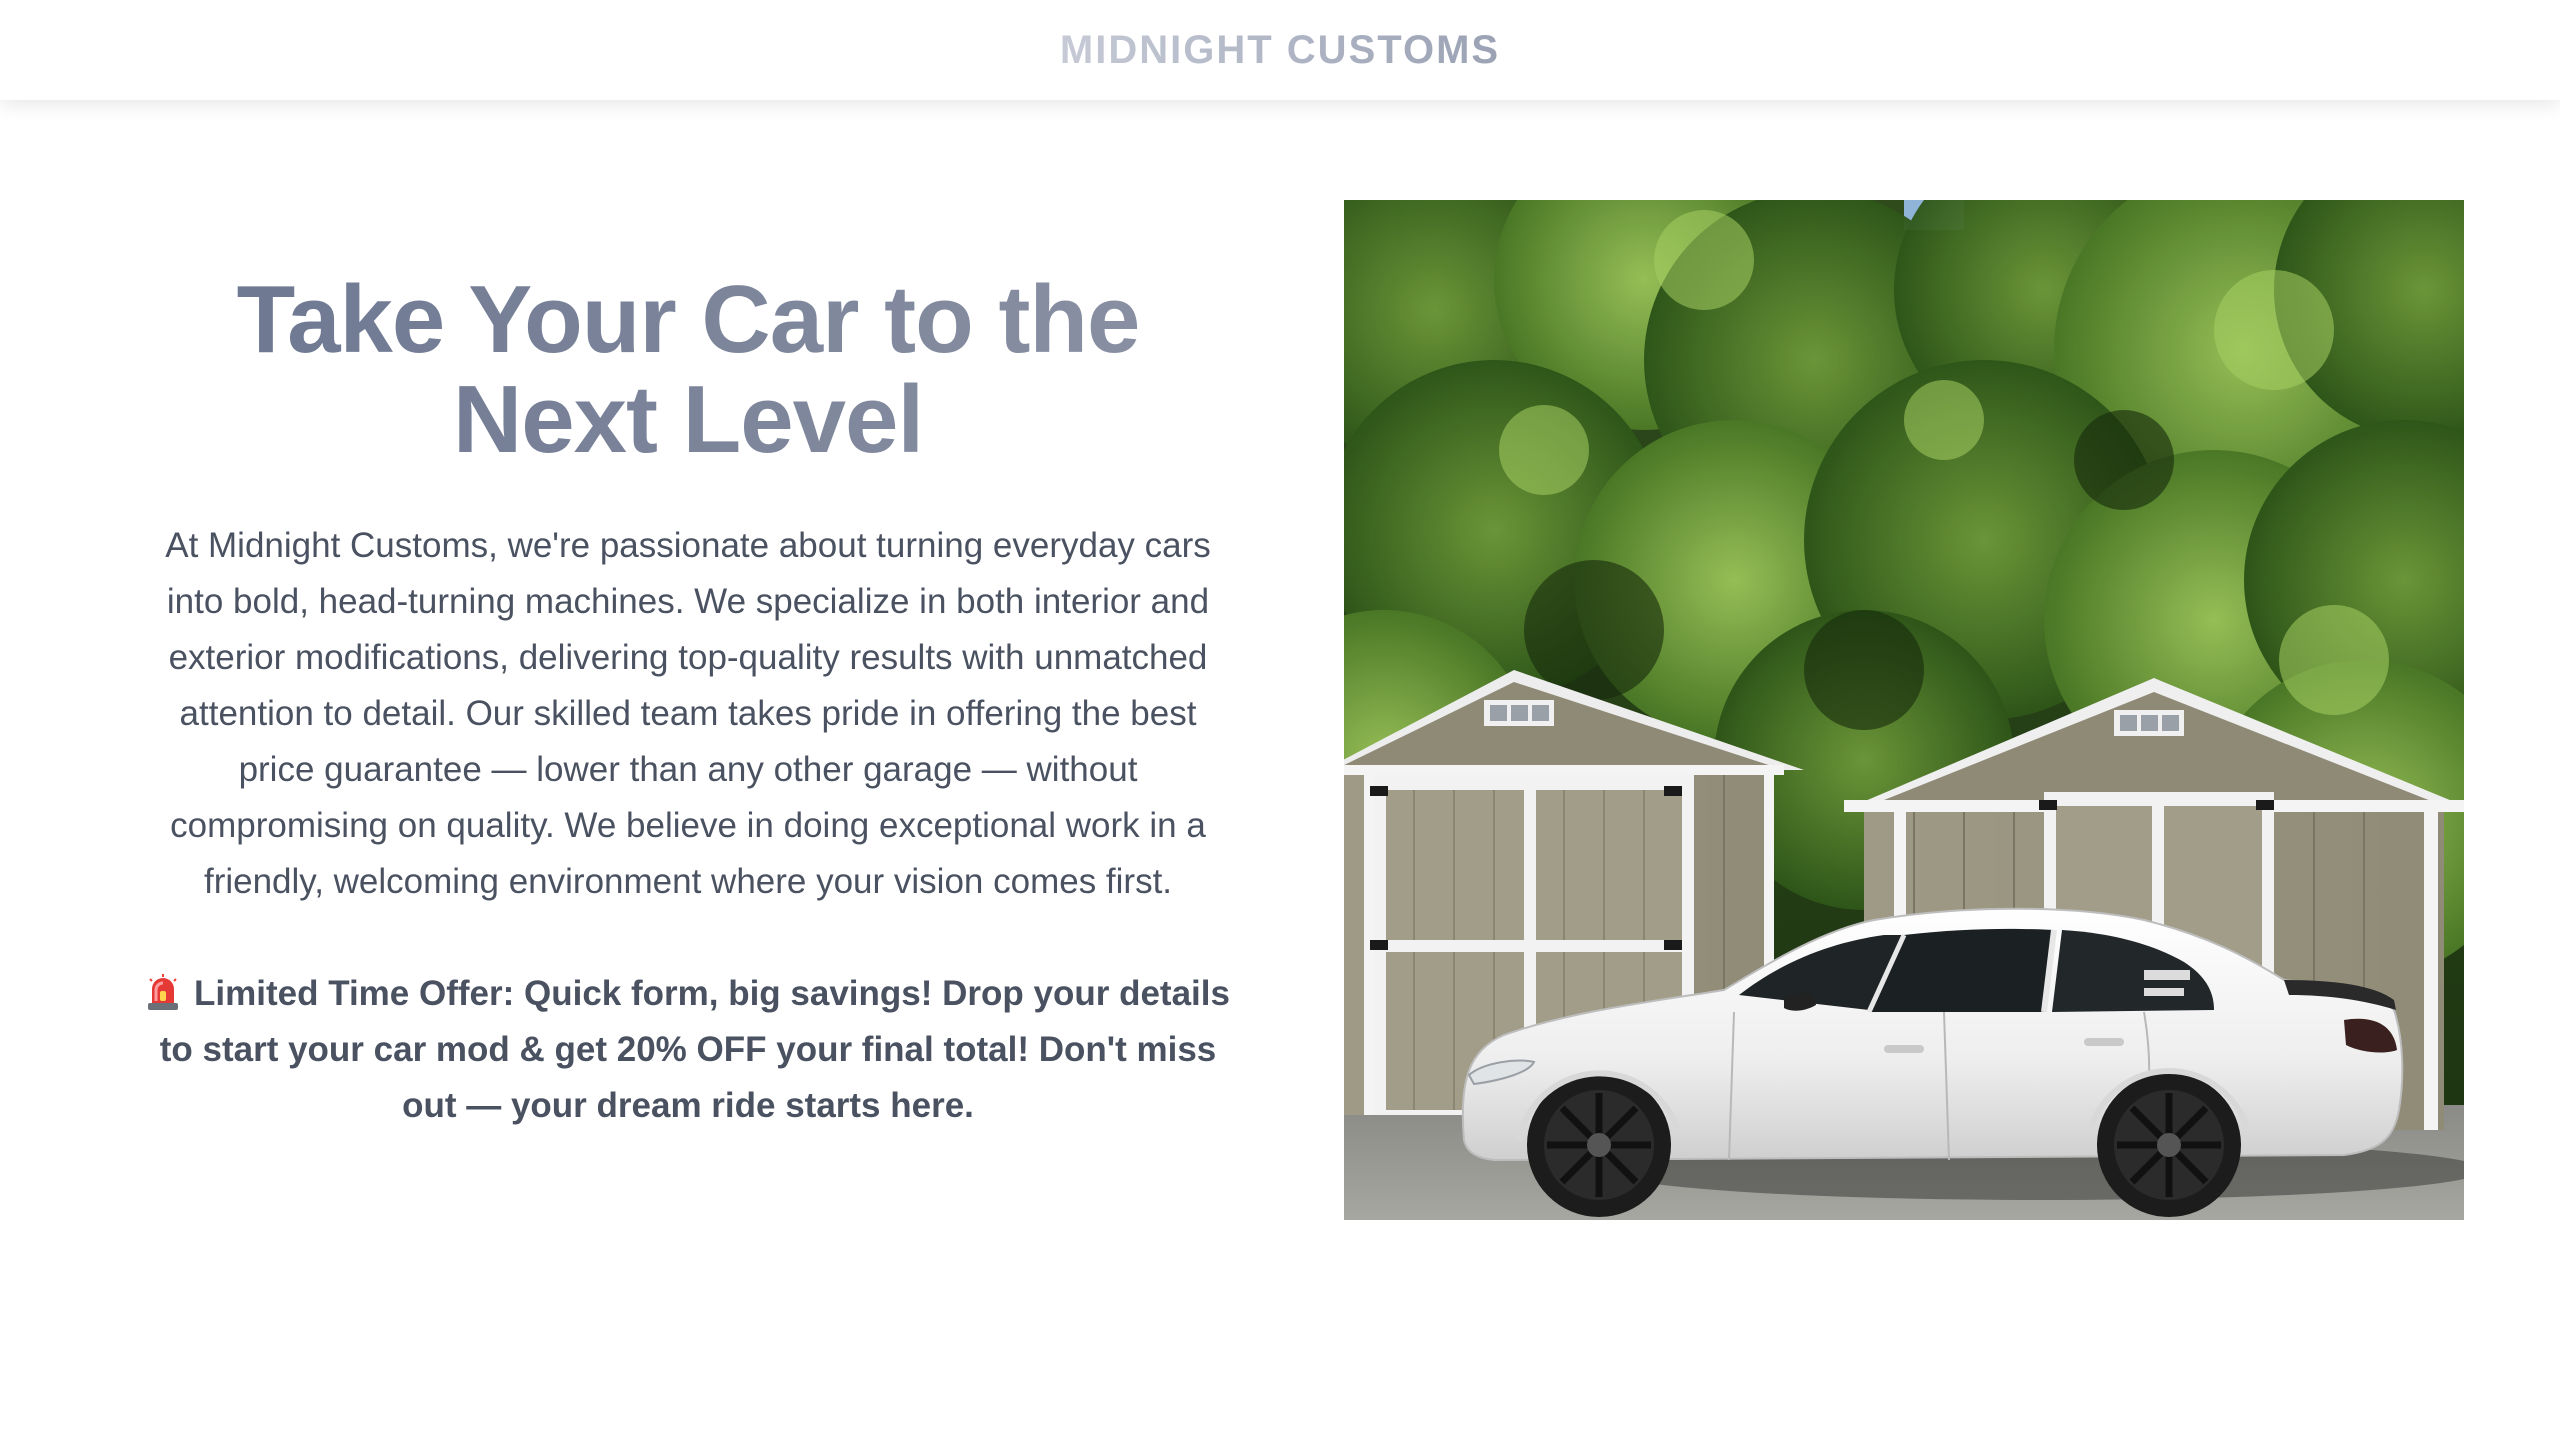 The height and width of the screenshot is (1436, 2560). I want to click on hero-headline: Take Your Car to the Next Level, so click(688, 370).